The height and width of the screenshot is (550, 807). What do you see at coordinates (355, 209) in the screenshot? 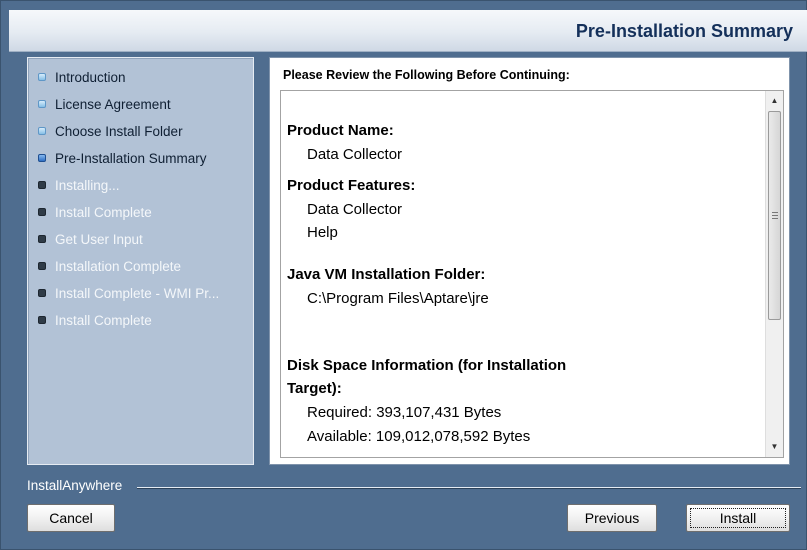
I see `product-feature-item: Data Collector` at bounding box center [355, 209].